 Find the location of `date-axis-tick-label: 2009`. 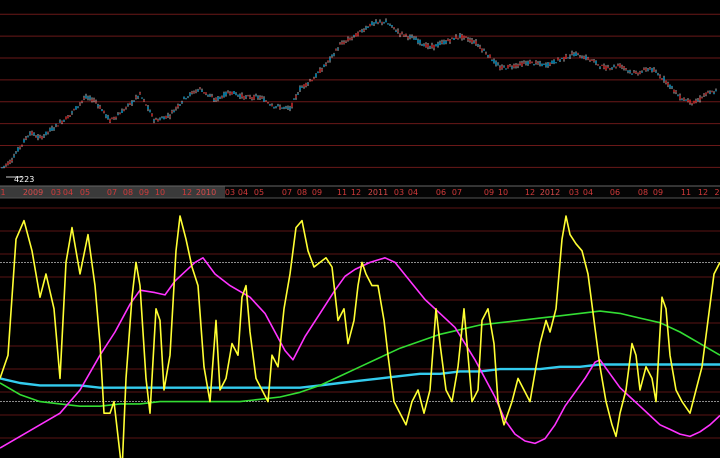

date-axis-tick-label: 2009 is located at coordinates (33, 192).